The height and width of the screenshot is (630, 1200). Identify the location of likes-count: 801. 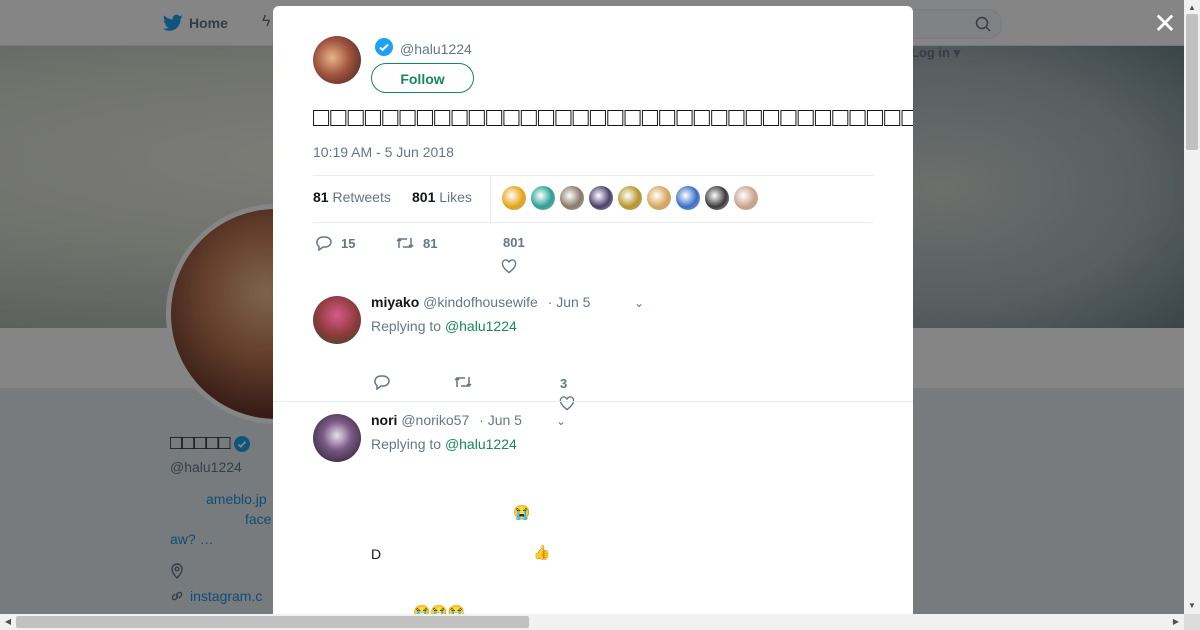
(424, 197).